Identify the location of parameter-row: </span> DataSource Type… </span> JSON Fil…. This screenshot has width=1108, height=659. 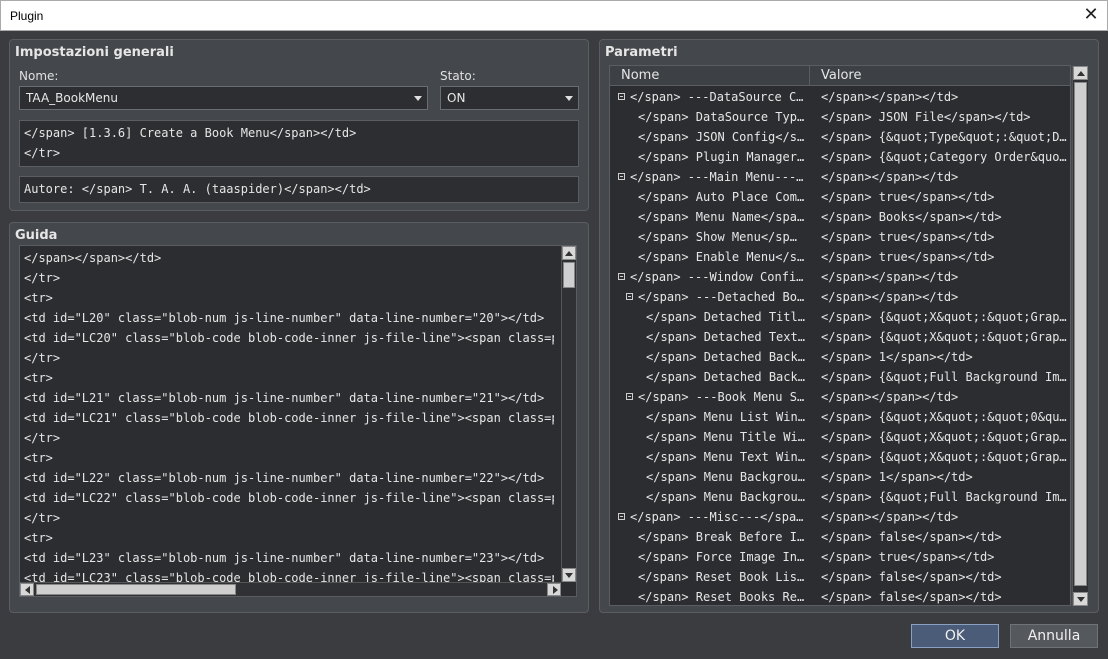
(840, 117).